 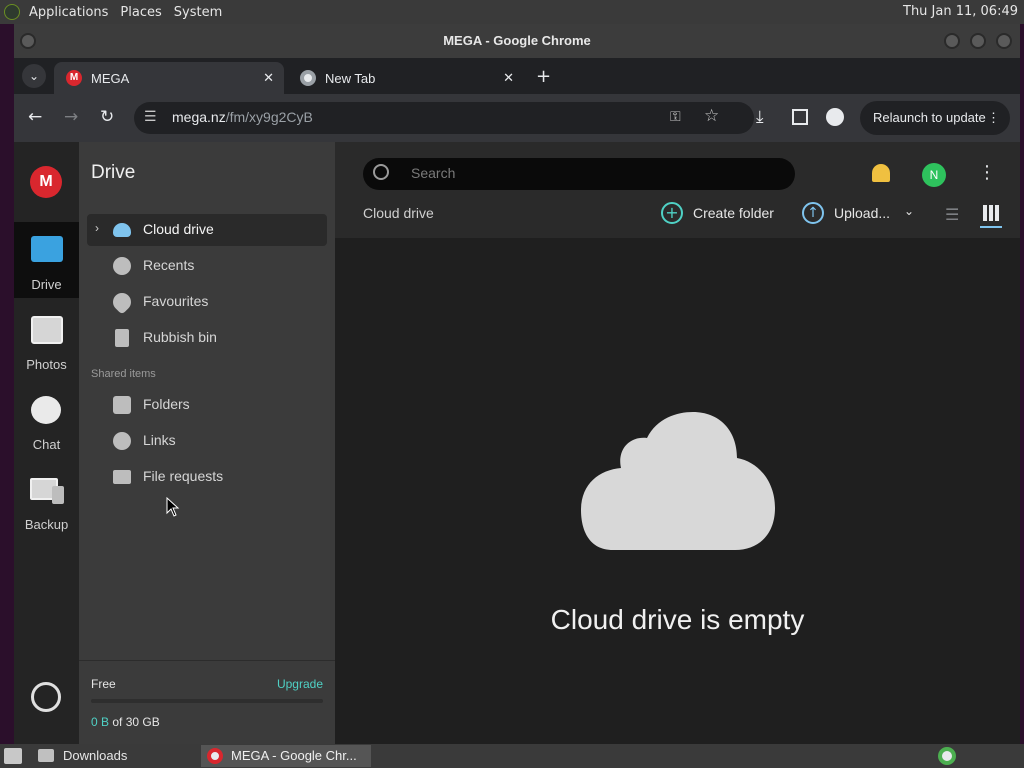 I want to click on backup-phone-icon, so click(x=58, y=495).